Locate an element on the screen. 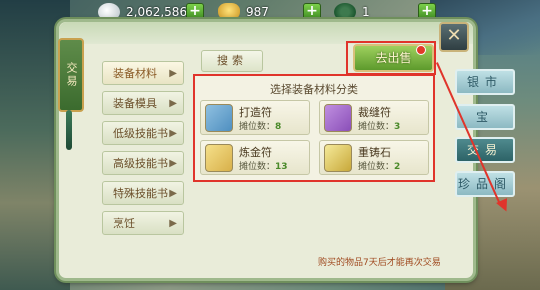 The image size is (540, 290). category-high-skill-book: 高级技能书 ▶ is located at coordinates (143, 163).